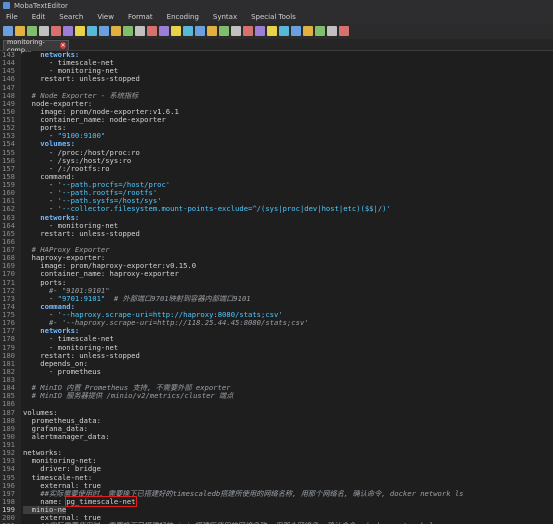 Image resolution: width=553 pixels, height=524 pixels. What do you see at coordinates (183, 17) in the screenshot?
I see `menu-encoding: Encoding` at bounding box center [183, 17].